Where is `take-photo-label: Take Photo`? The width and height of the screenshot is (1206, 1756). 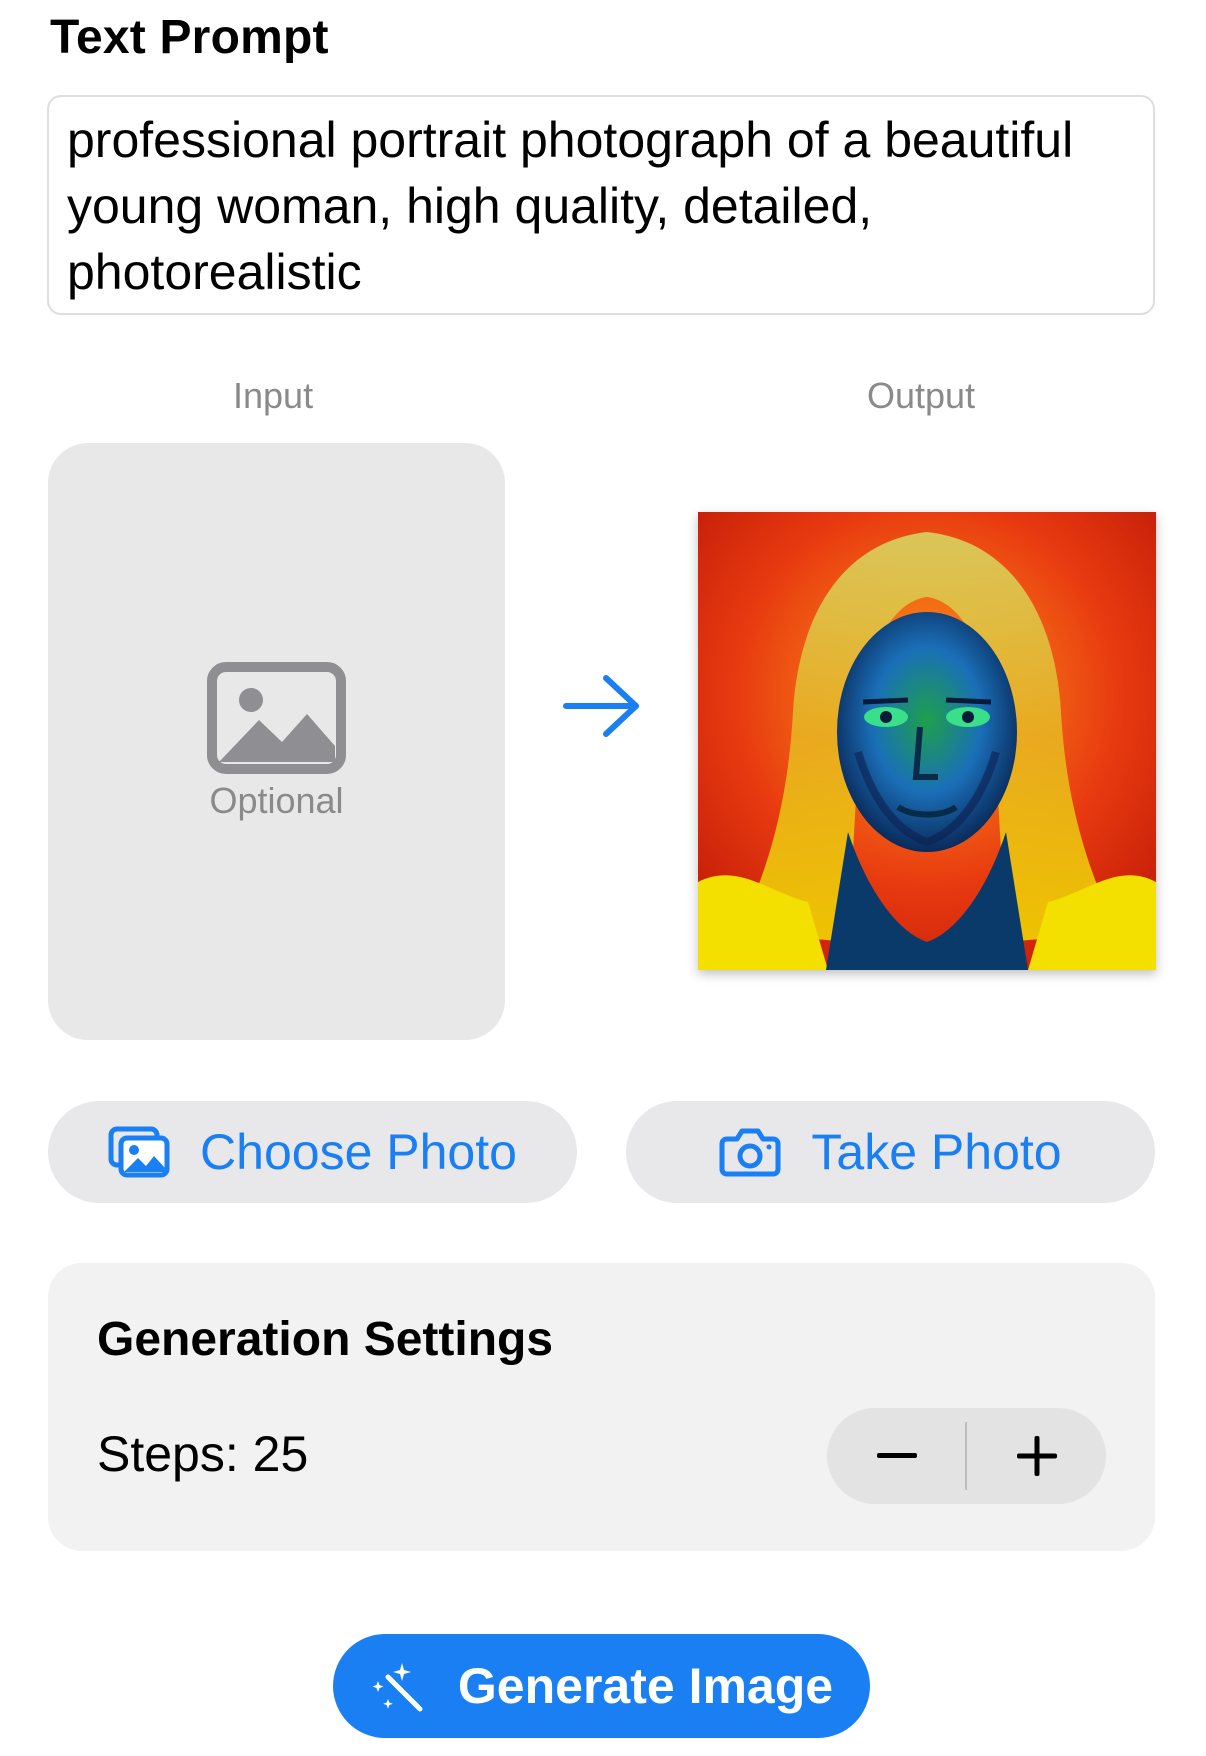 take-photo-label: Take Photo is located at coordinates (936, 1152).